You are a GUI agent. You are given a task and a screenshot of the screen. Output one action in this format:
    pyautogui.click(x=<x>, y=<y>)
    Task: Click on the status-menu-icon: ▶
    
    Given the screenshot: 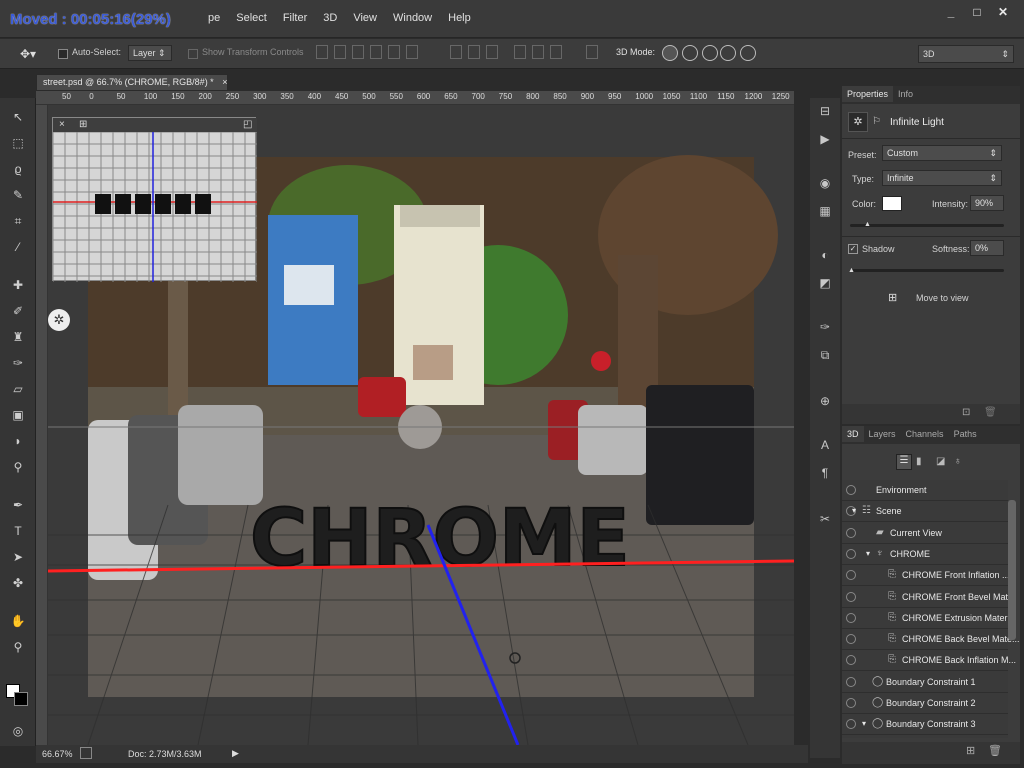 What is the action you would take?
    pyautogui.click(x=235, y=753)
    